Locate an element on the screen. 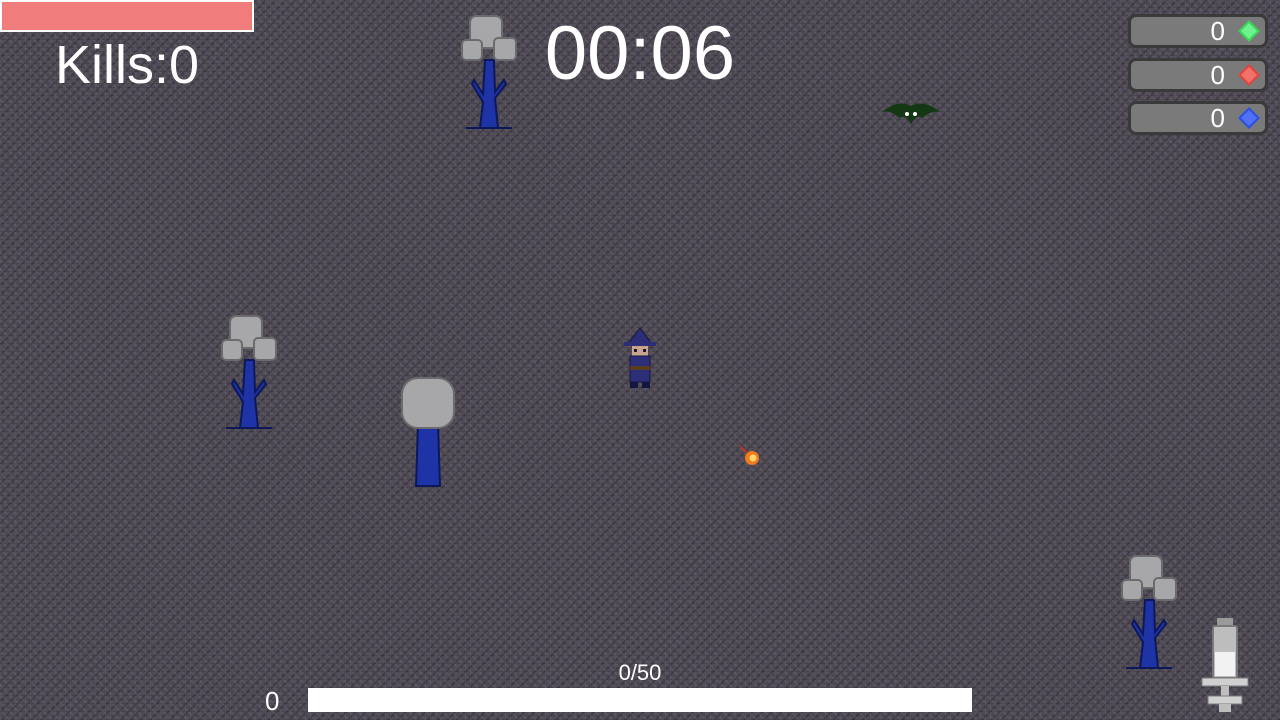  health-bar is located at coordinates (127, 16).